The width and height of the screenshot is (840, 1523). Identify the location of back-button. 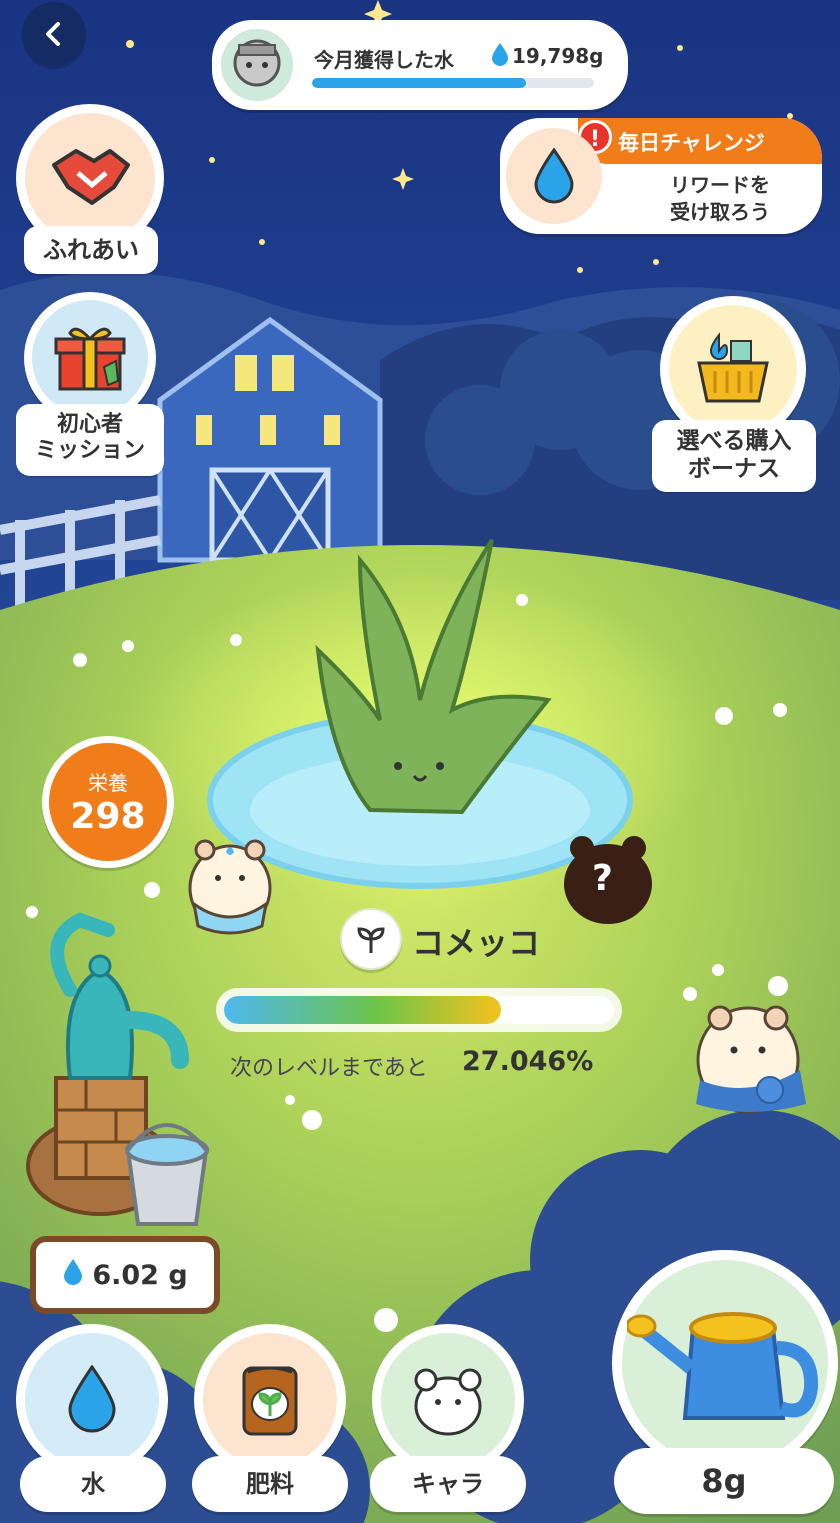
(54, 34).